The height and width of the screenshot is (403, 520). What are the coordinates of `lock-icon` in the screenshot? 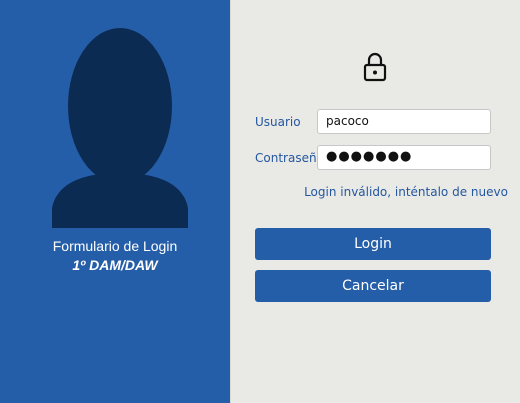 It's located at (375, 67).